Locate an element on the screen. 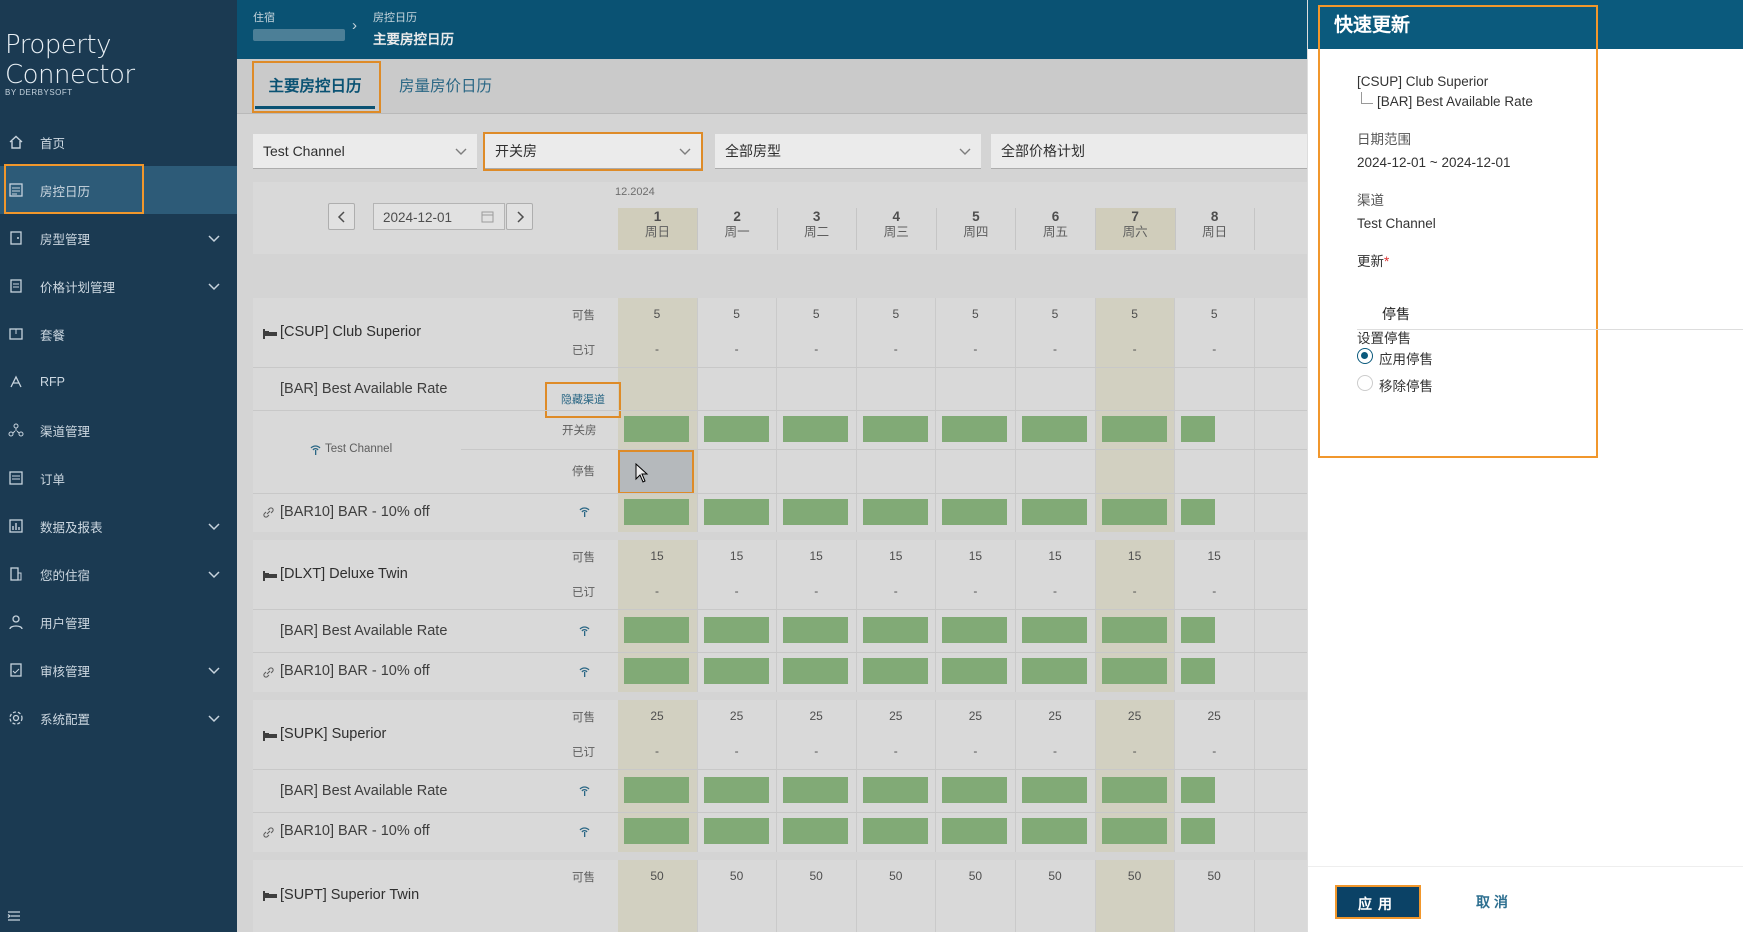 This screenshot has width=1743, height=932. apply-stop-label: 应用停售 is located at coordinates (1406, 358).